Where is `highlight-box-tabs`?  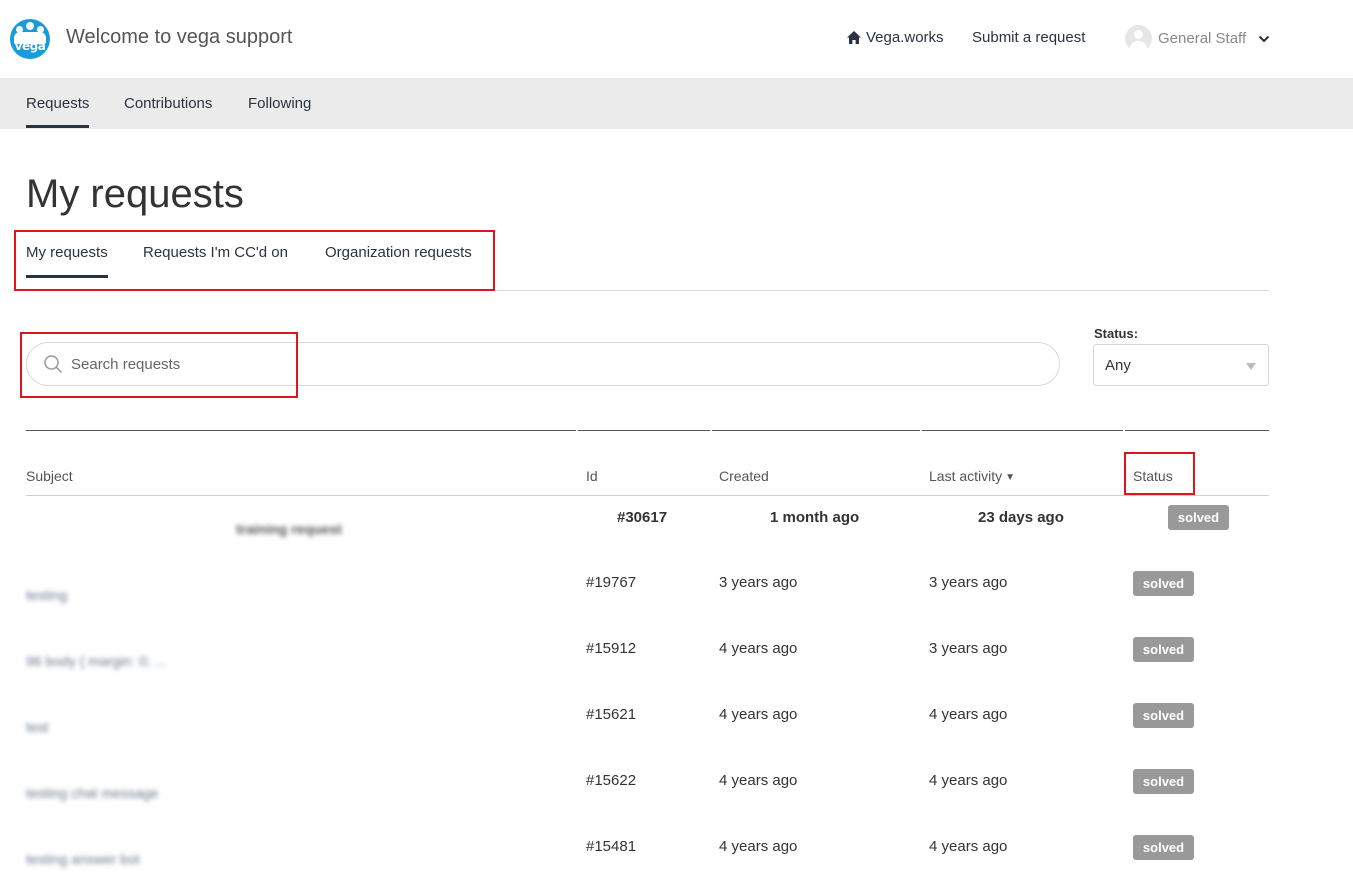 highlight-box-tabs is located at coordinates (254, 260).